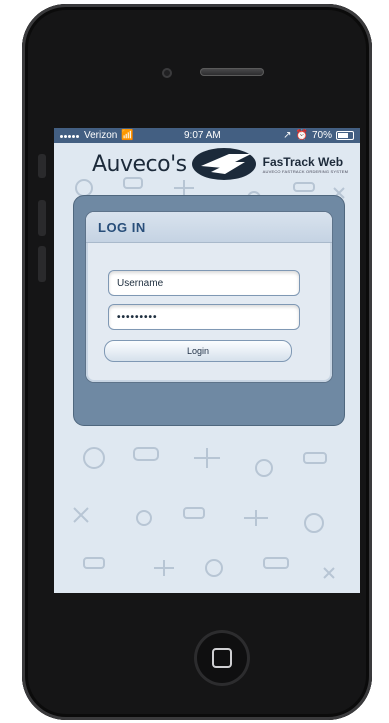  I want to click on alarm-icon: ⏰, so click(301, 135).